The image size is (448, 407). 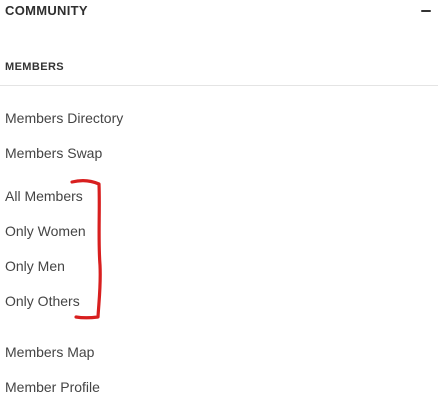 I want to click on collapse-button, so click(x=430, y=10).